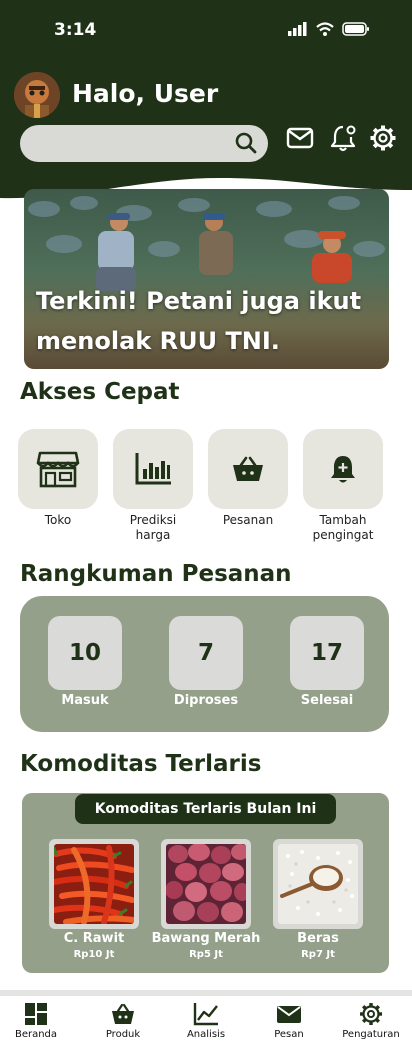 This screenshot has height=1056, width=412. I want to click on nav-pengaturan: Pengaturan, so click(371, 1021).